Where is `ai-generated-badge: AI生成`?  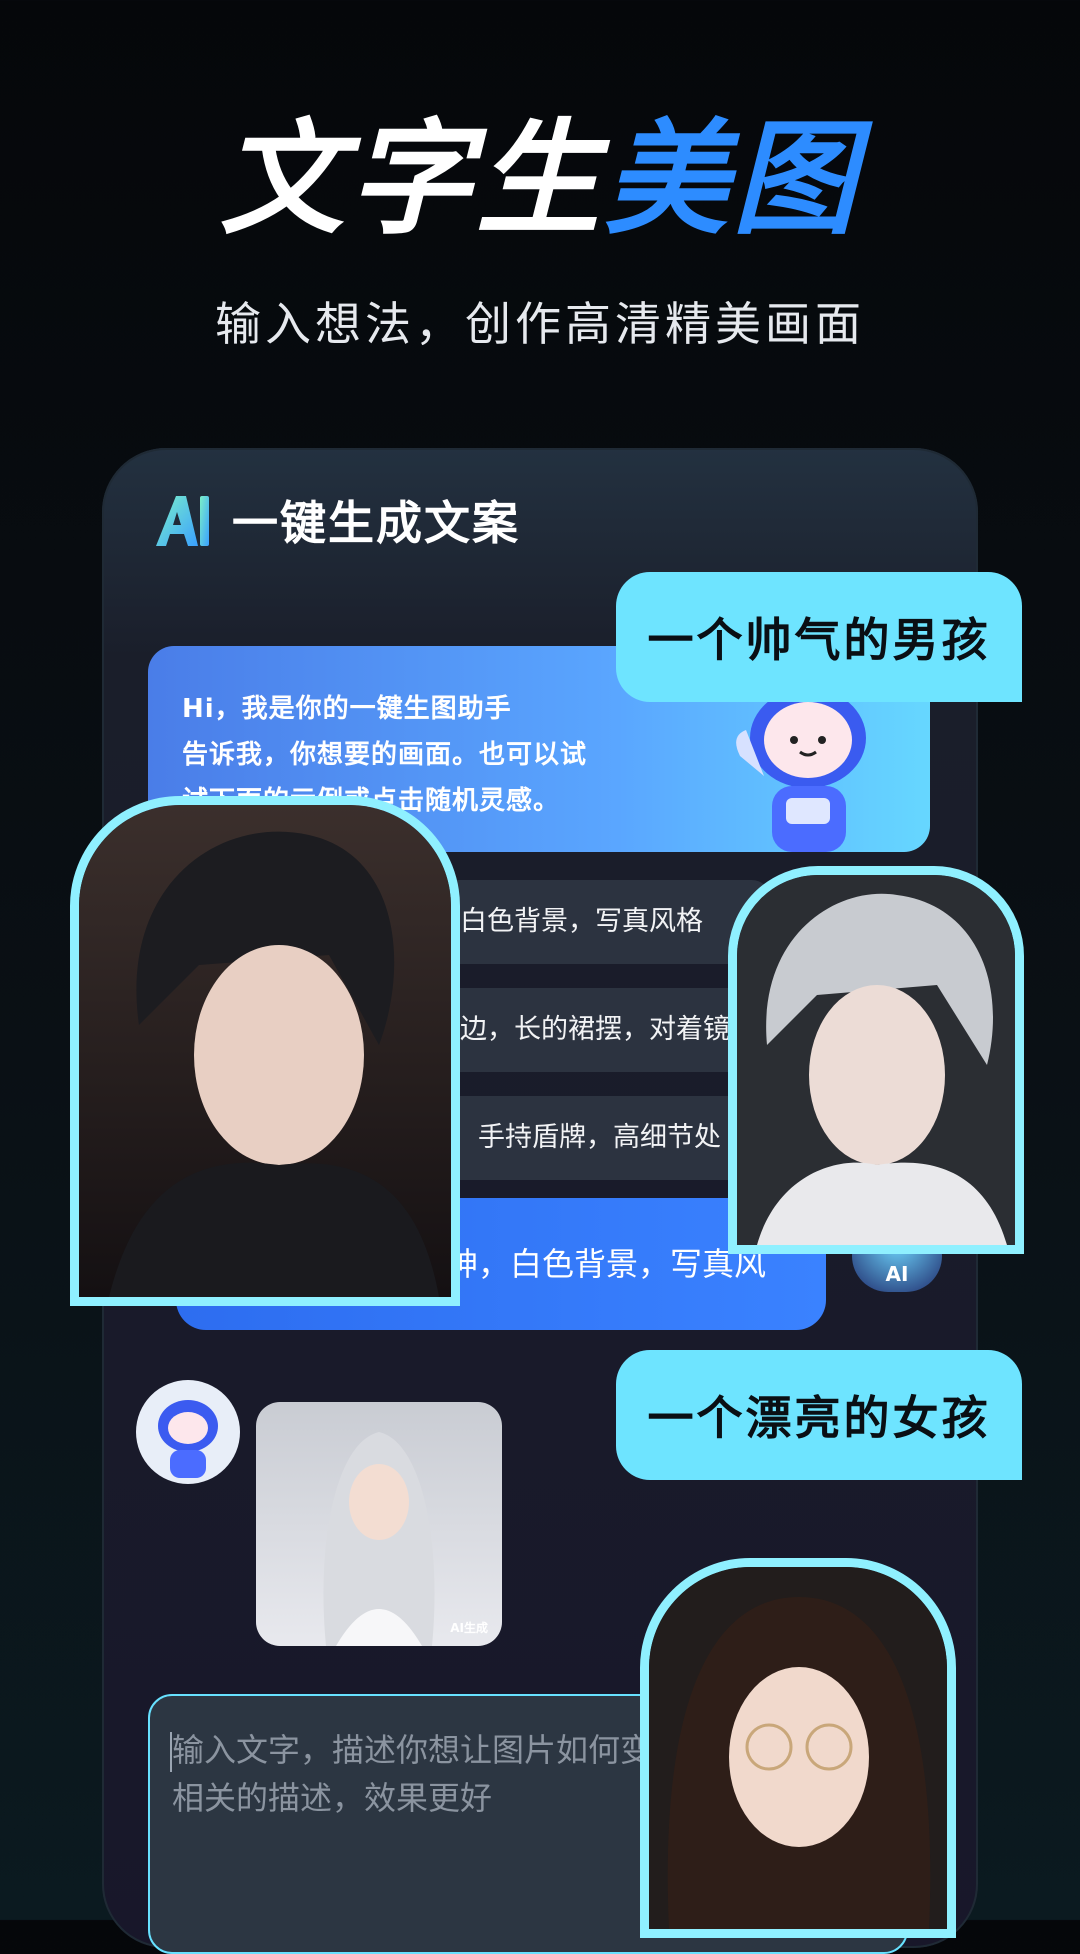 ai-generated-badge: AI生成 is located at coordinates (469, 1628).